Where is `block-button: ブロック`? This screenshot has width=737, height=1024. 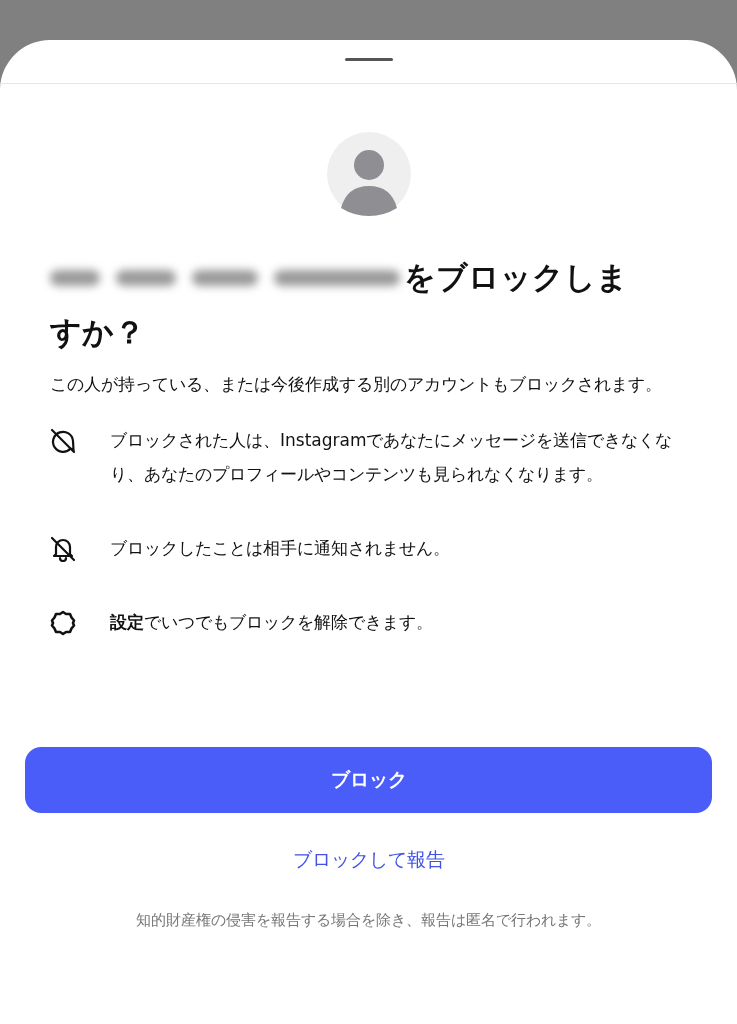 block-button: ブロック is located at coordinates (368, 780).